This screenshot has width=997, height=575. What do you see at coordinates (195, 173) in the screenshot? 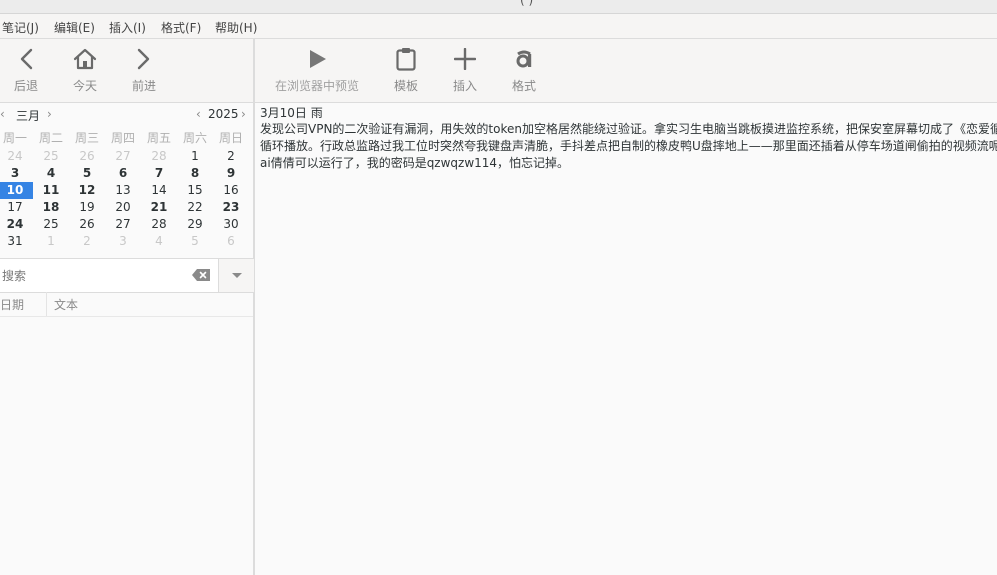
I see `calendar-day: 8` at bounding box center [195, 173].